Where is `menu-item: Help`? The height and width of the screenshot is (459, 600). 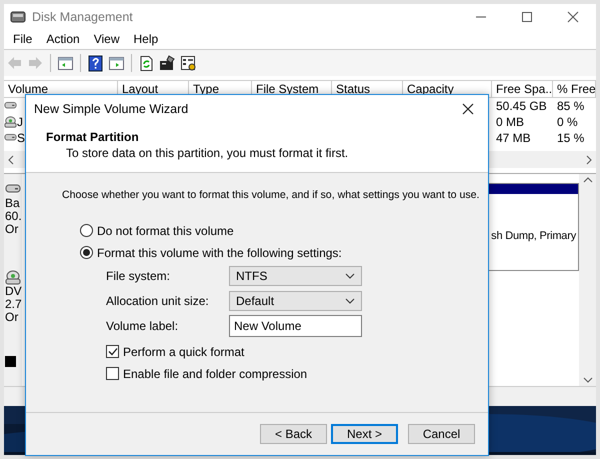 menu-item: Help is located at coordinates (146, 39).